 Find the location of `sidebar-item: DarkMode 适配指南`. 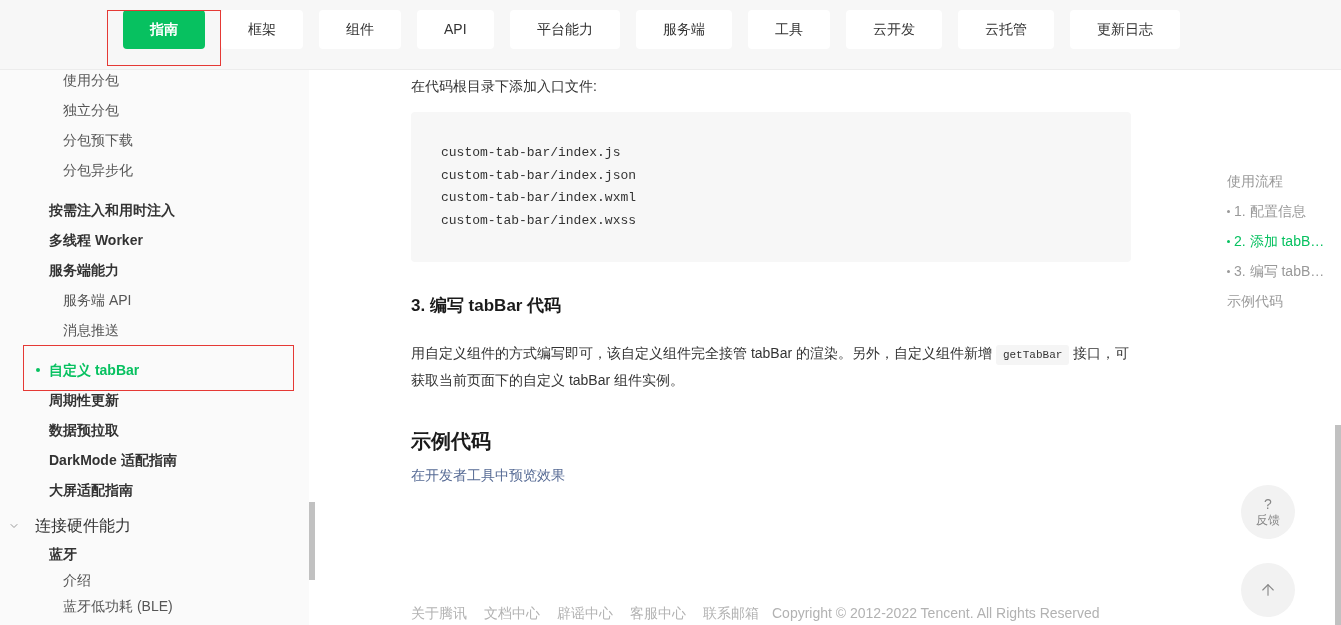

sidebar-item: DarkMode 适配指南 is located at coordinates (113, 460).